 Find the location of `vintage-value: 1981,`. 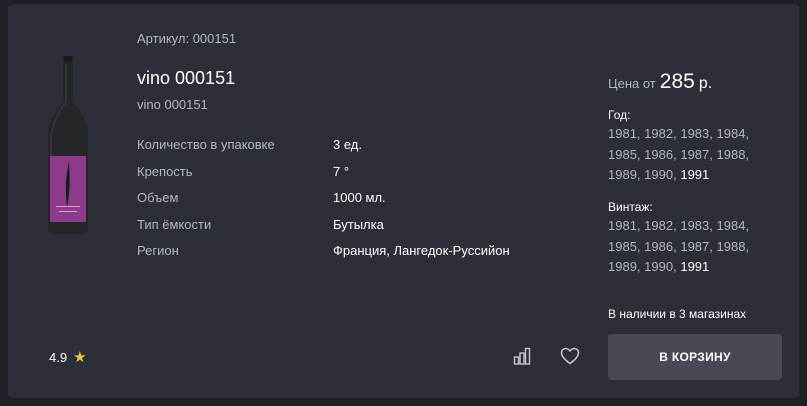

vintage-value: 1981, is located at coordinates (624, 225).